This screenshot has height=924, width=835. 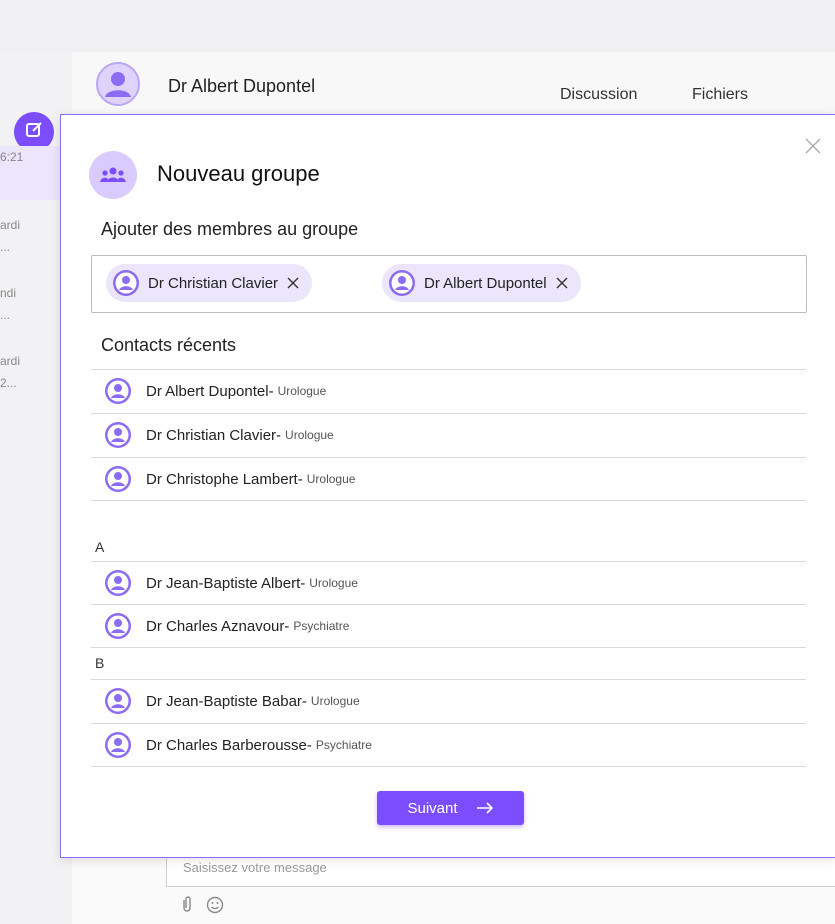 What do you see at coordinates (448, 700) in the screenshot?
I see `contact-row: Dr Jean-Baptiste Babar - Urologue` at bounding box center [448, 700].